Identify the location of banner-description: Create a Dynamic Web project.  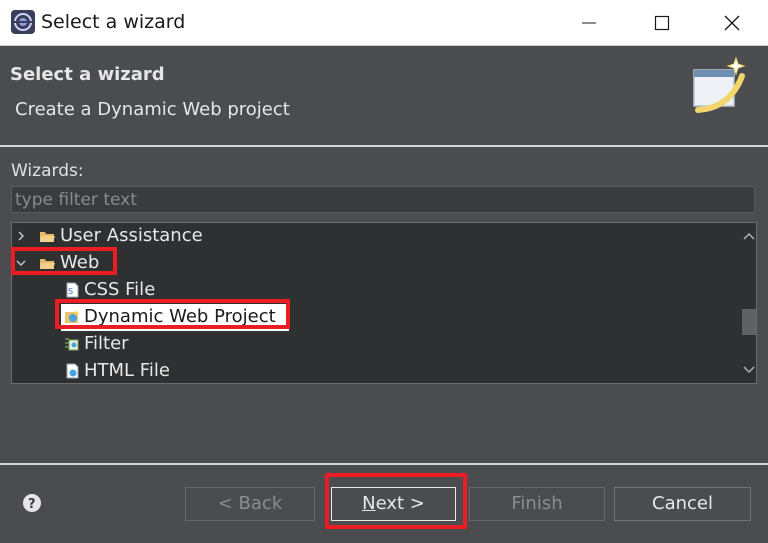
(152, 109).